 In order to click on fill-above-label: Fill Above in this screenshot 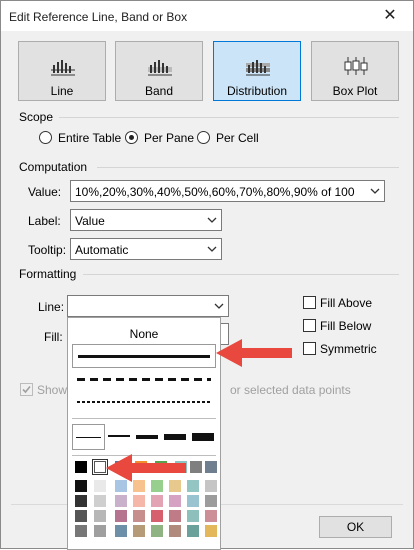, I will do `click(346, 303)`.